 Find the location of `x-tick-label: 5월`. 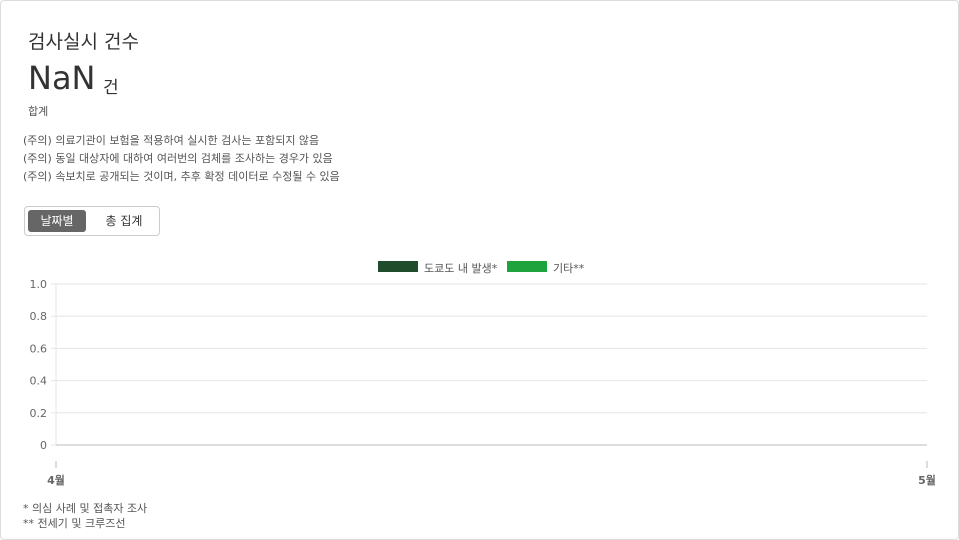

x-tick-label: 5월 is located at coordinates (927, 480).